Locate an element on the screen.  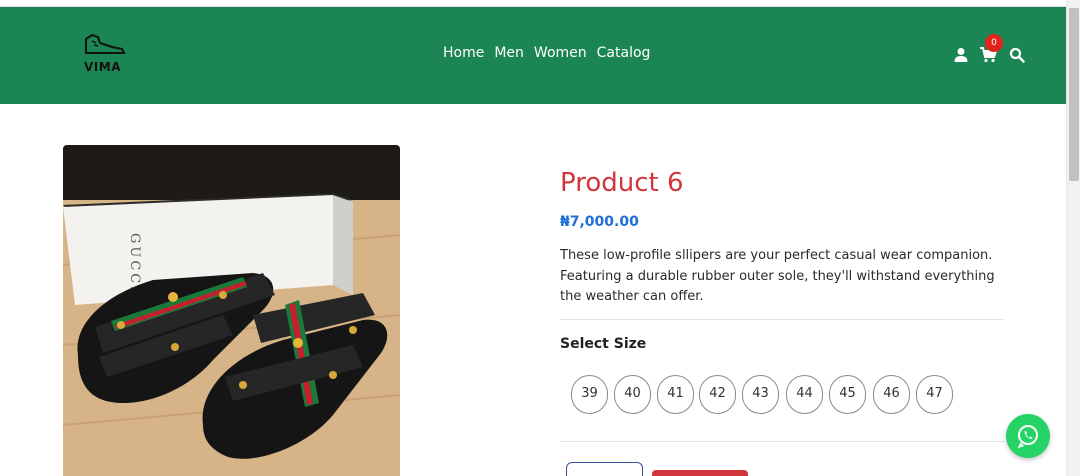
nav-home: Home is located at coordinates (463, 53).